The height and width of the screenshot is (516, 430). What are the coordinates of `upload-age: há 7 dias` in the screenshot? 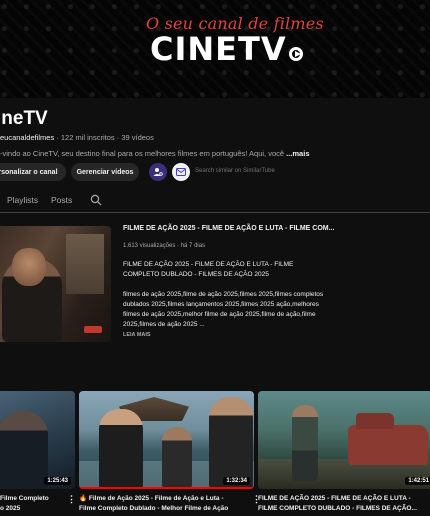 It's located at (193, 246).